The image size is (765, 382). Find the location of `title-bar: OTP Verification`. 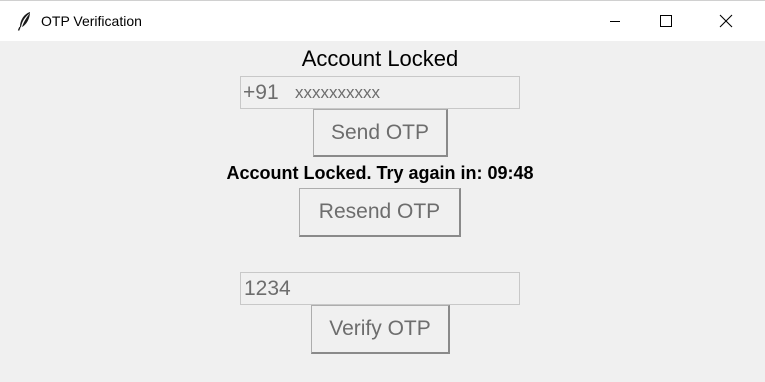

title-bar: OTP Verification is located at coordinates (382, 21).